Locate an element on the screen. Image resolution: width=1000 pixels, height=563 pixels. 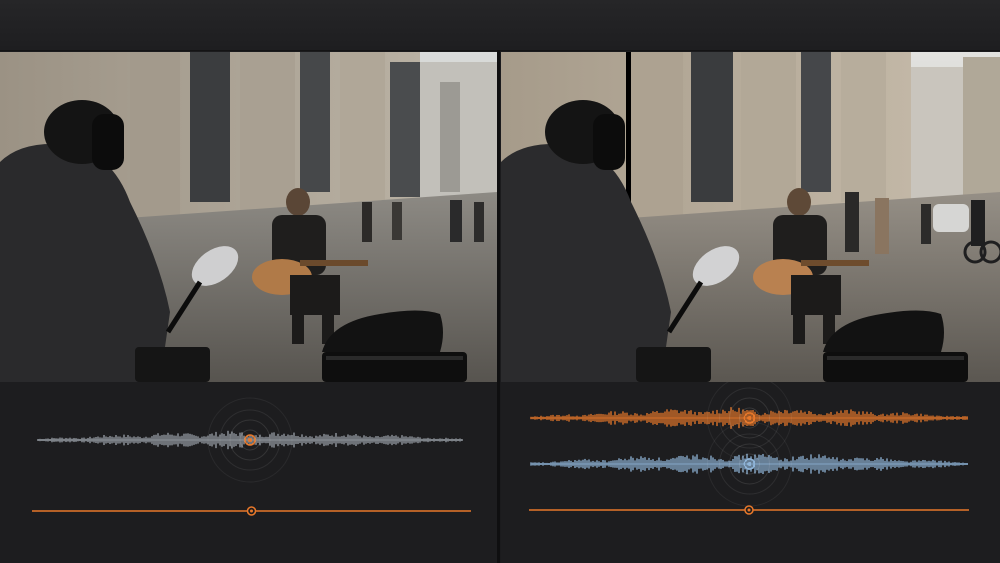
waveform-canvas-after is located at coordinates (749, 448).